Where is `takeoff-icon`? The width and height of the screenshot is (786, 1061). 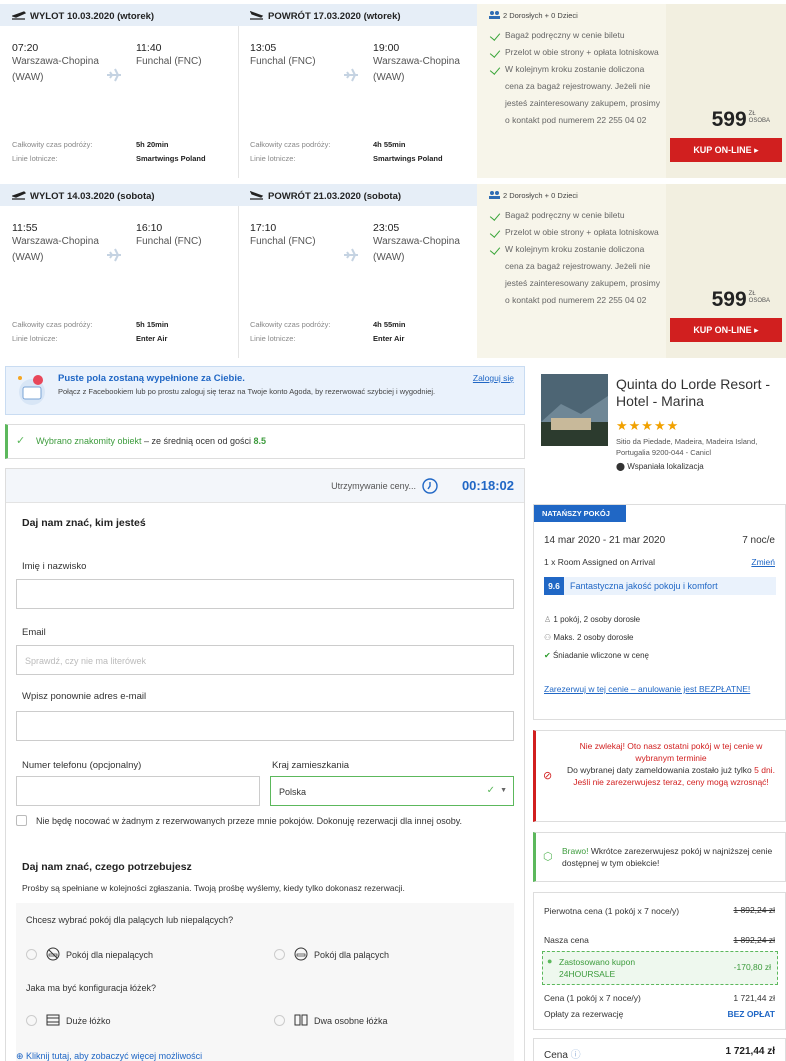 takeoff-icon is located at coordinates (19, 15).